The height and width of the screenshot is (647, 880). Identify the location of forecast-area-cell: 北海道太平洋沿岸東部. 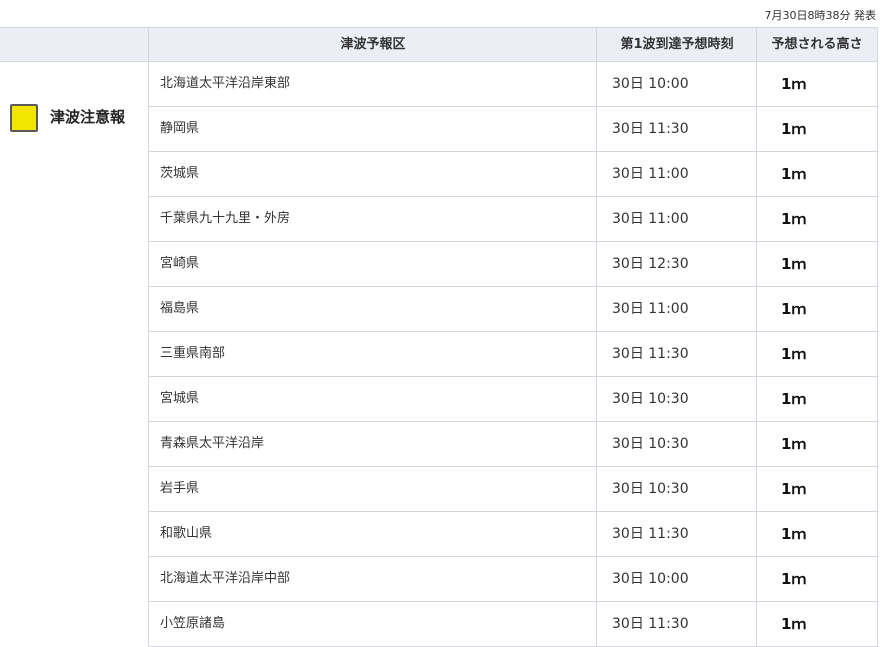
(372, 84).